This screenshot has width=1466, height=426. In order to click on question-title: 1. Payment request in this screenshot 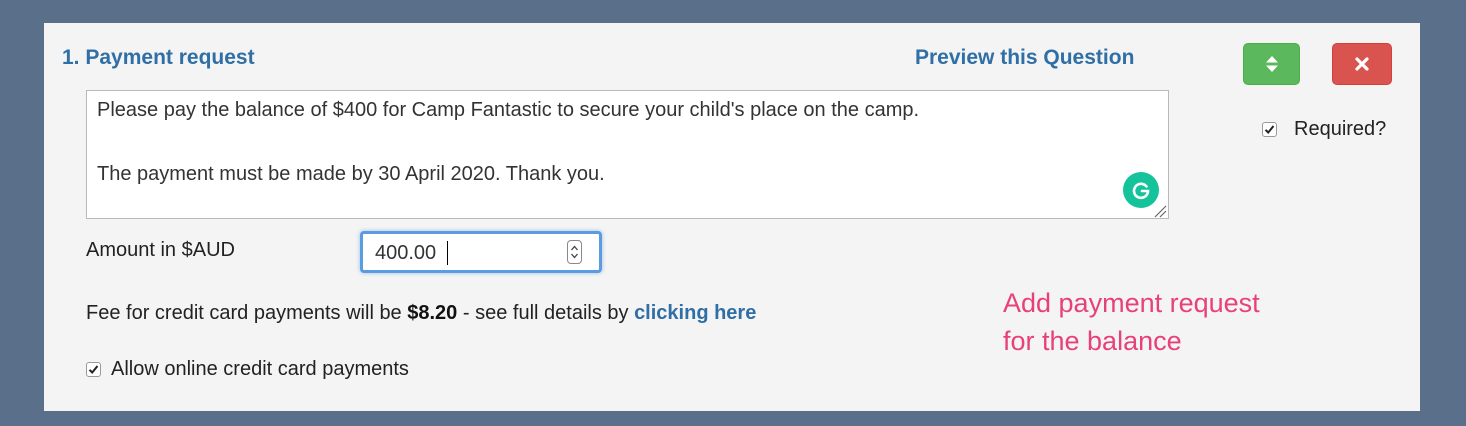, I will do `click(158, 57)`.